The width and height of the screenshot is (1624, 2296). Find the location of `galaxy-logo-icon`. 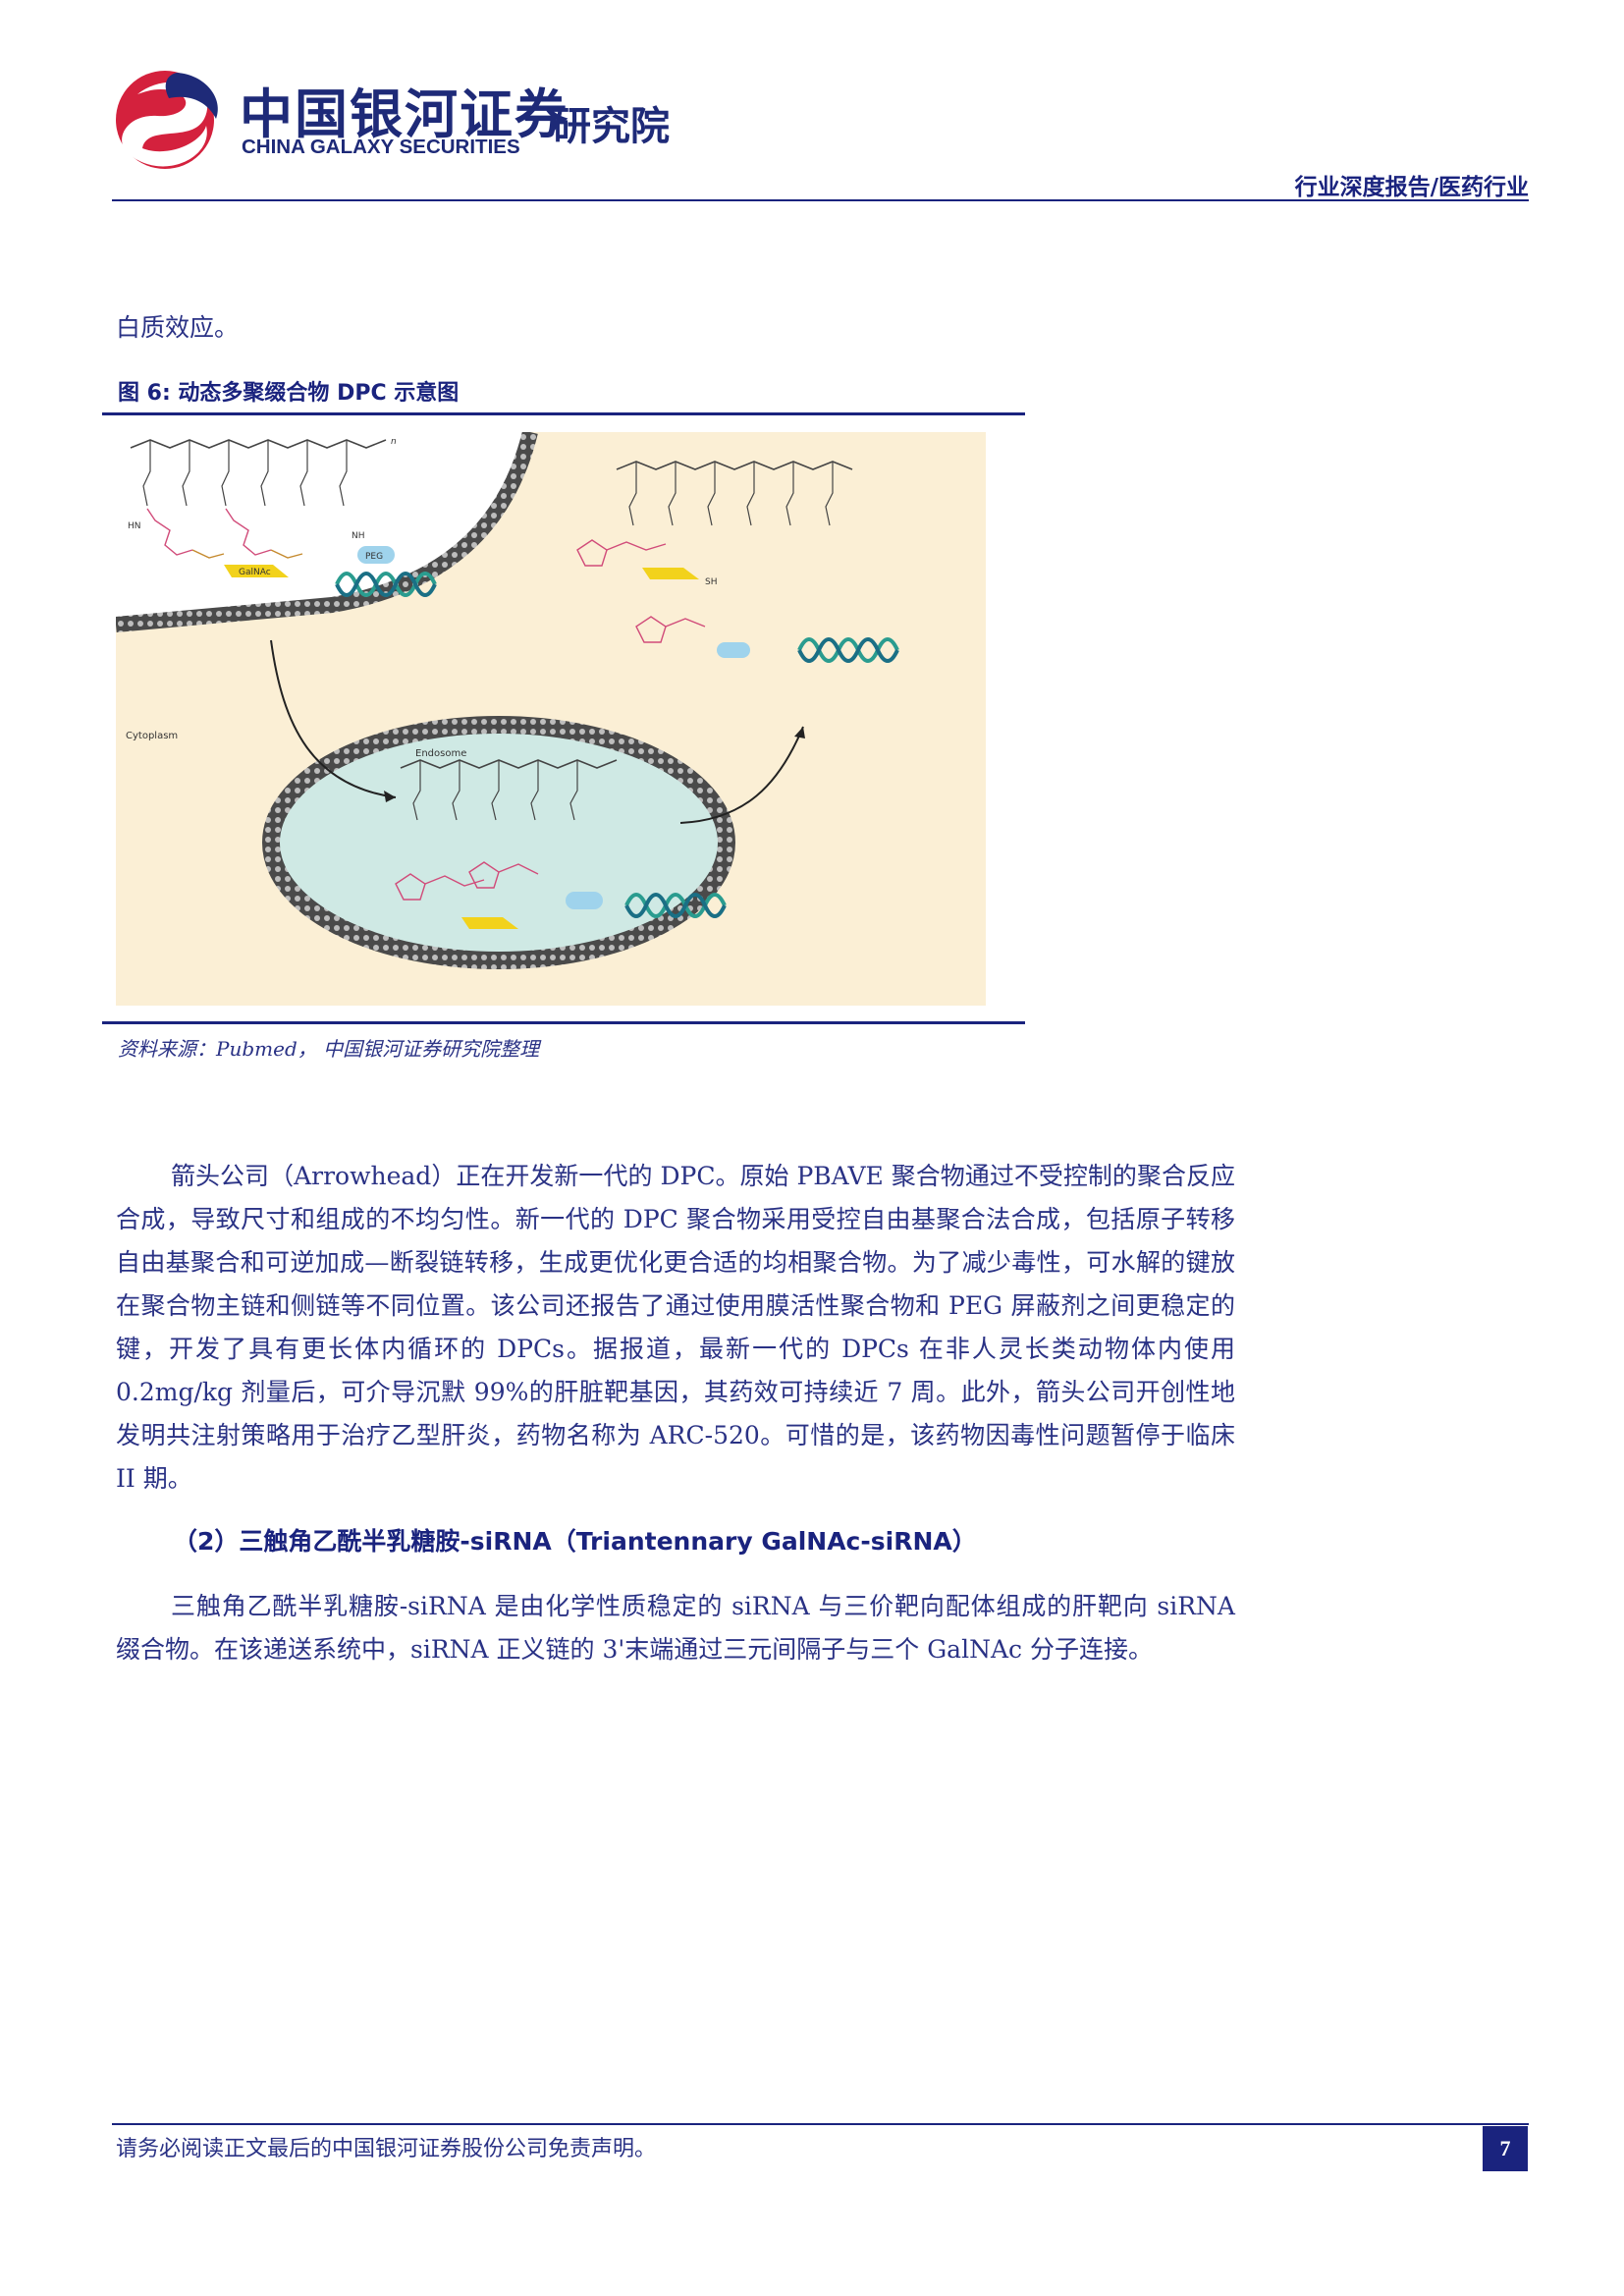

galaxy-logo-icon is located at coordinates (167, 120).